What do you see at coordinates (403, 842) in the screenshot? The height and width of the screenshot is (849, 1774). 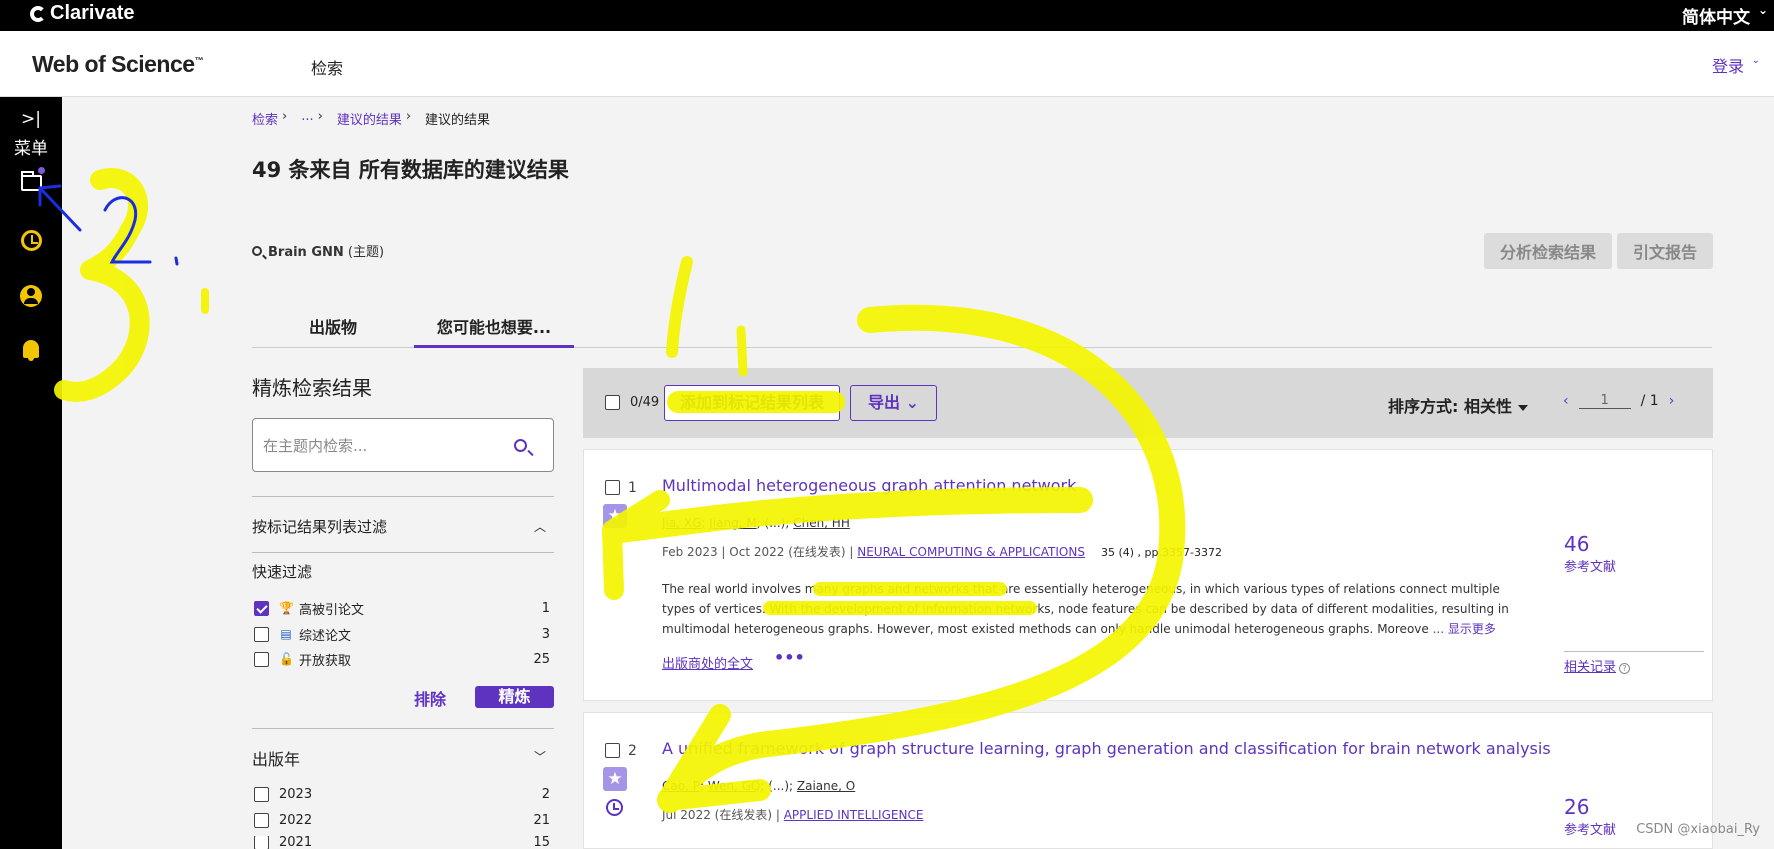 I see `year-2021: 2021 15` at bounding box center [403, 842].